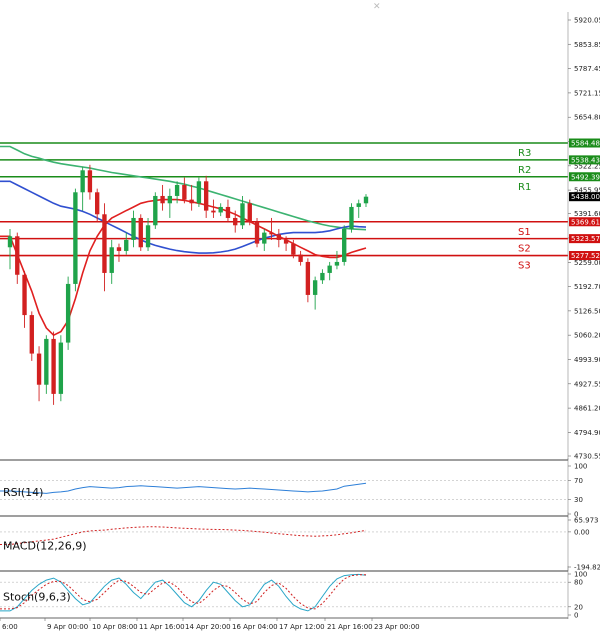  What do you see at coordinates (587, 45) in the screenshot?
I see `price-tick-label: 5853.85` at bounding box center [587, 45].